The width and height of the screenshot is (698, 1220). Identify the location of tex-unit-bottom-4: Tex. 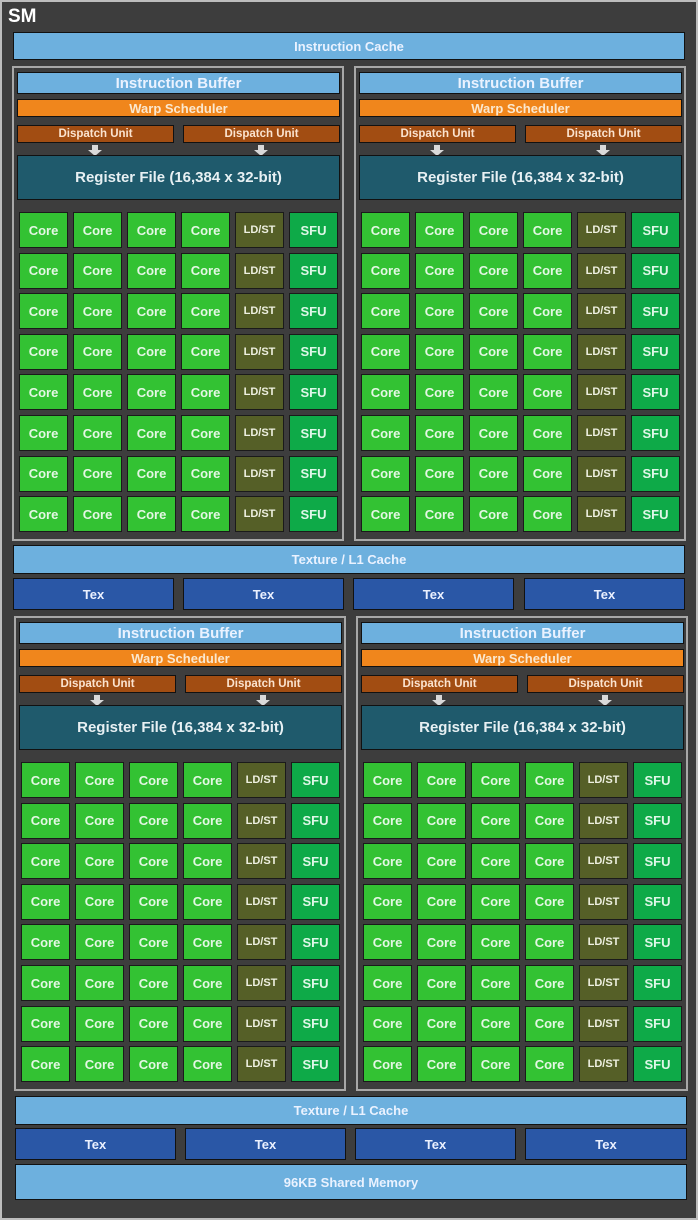
(606, 1144).